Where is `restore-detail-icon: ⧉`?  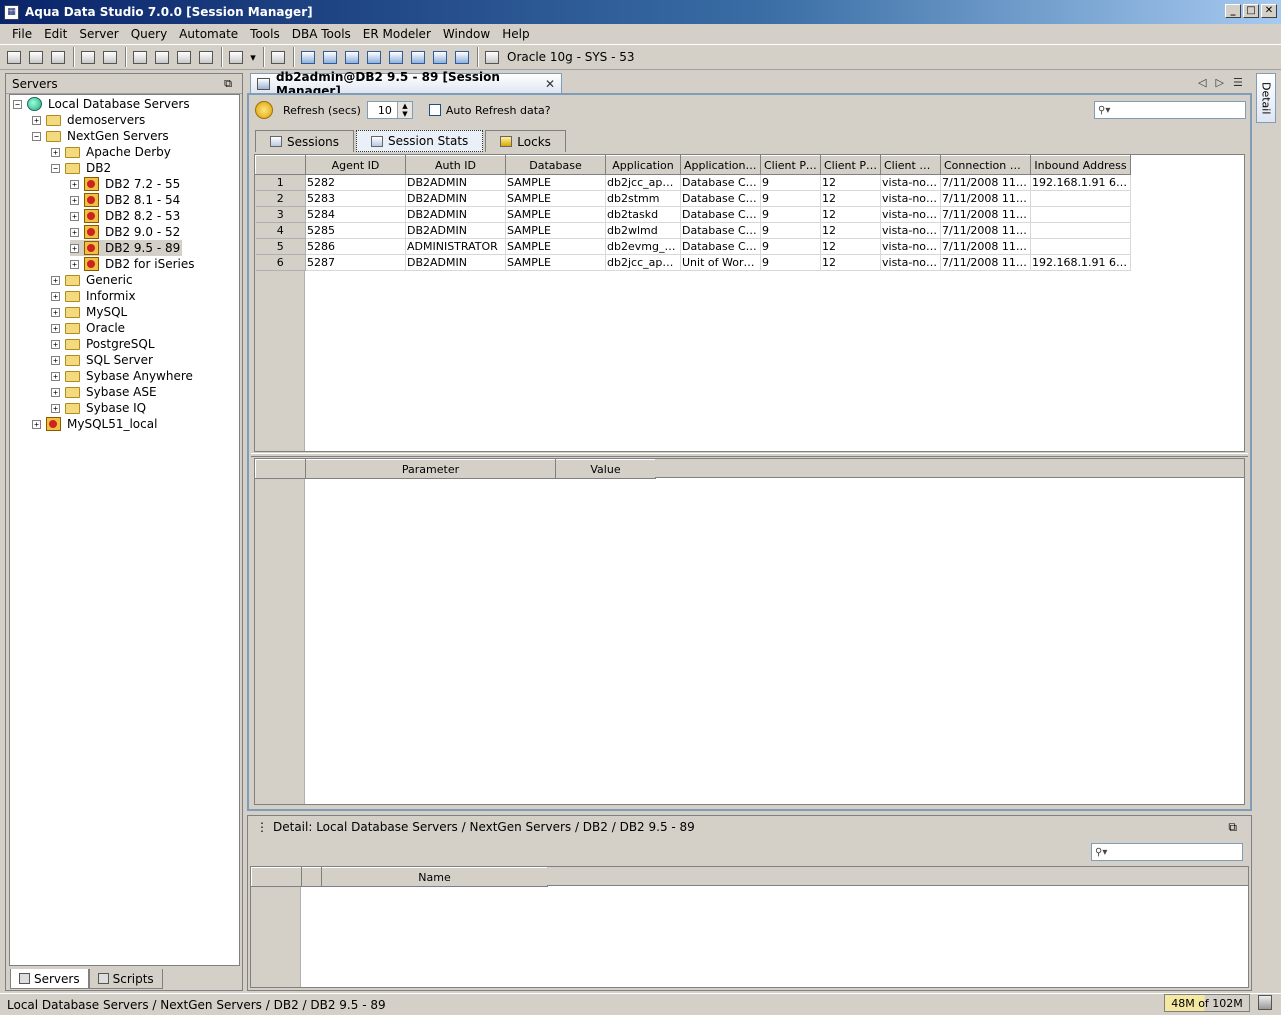 restore-detail-icon: ⧉ is located at coordinates (1232, 827).